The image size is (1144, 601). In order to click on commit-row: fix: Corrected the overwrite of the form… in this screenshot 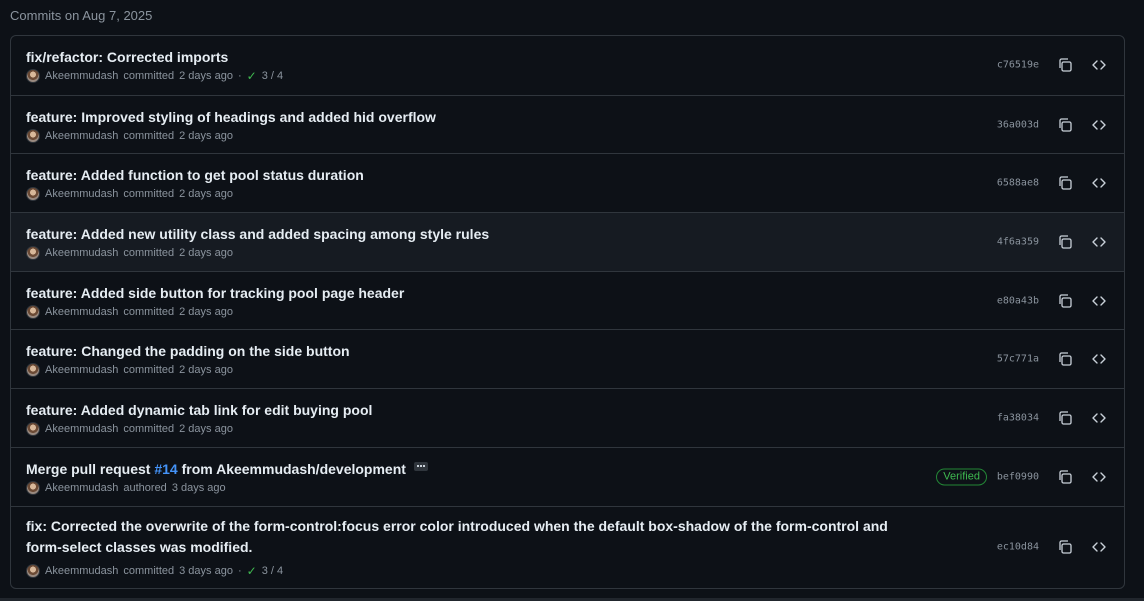, I will do `click(567, 546)`.